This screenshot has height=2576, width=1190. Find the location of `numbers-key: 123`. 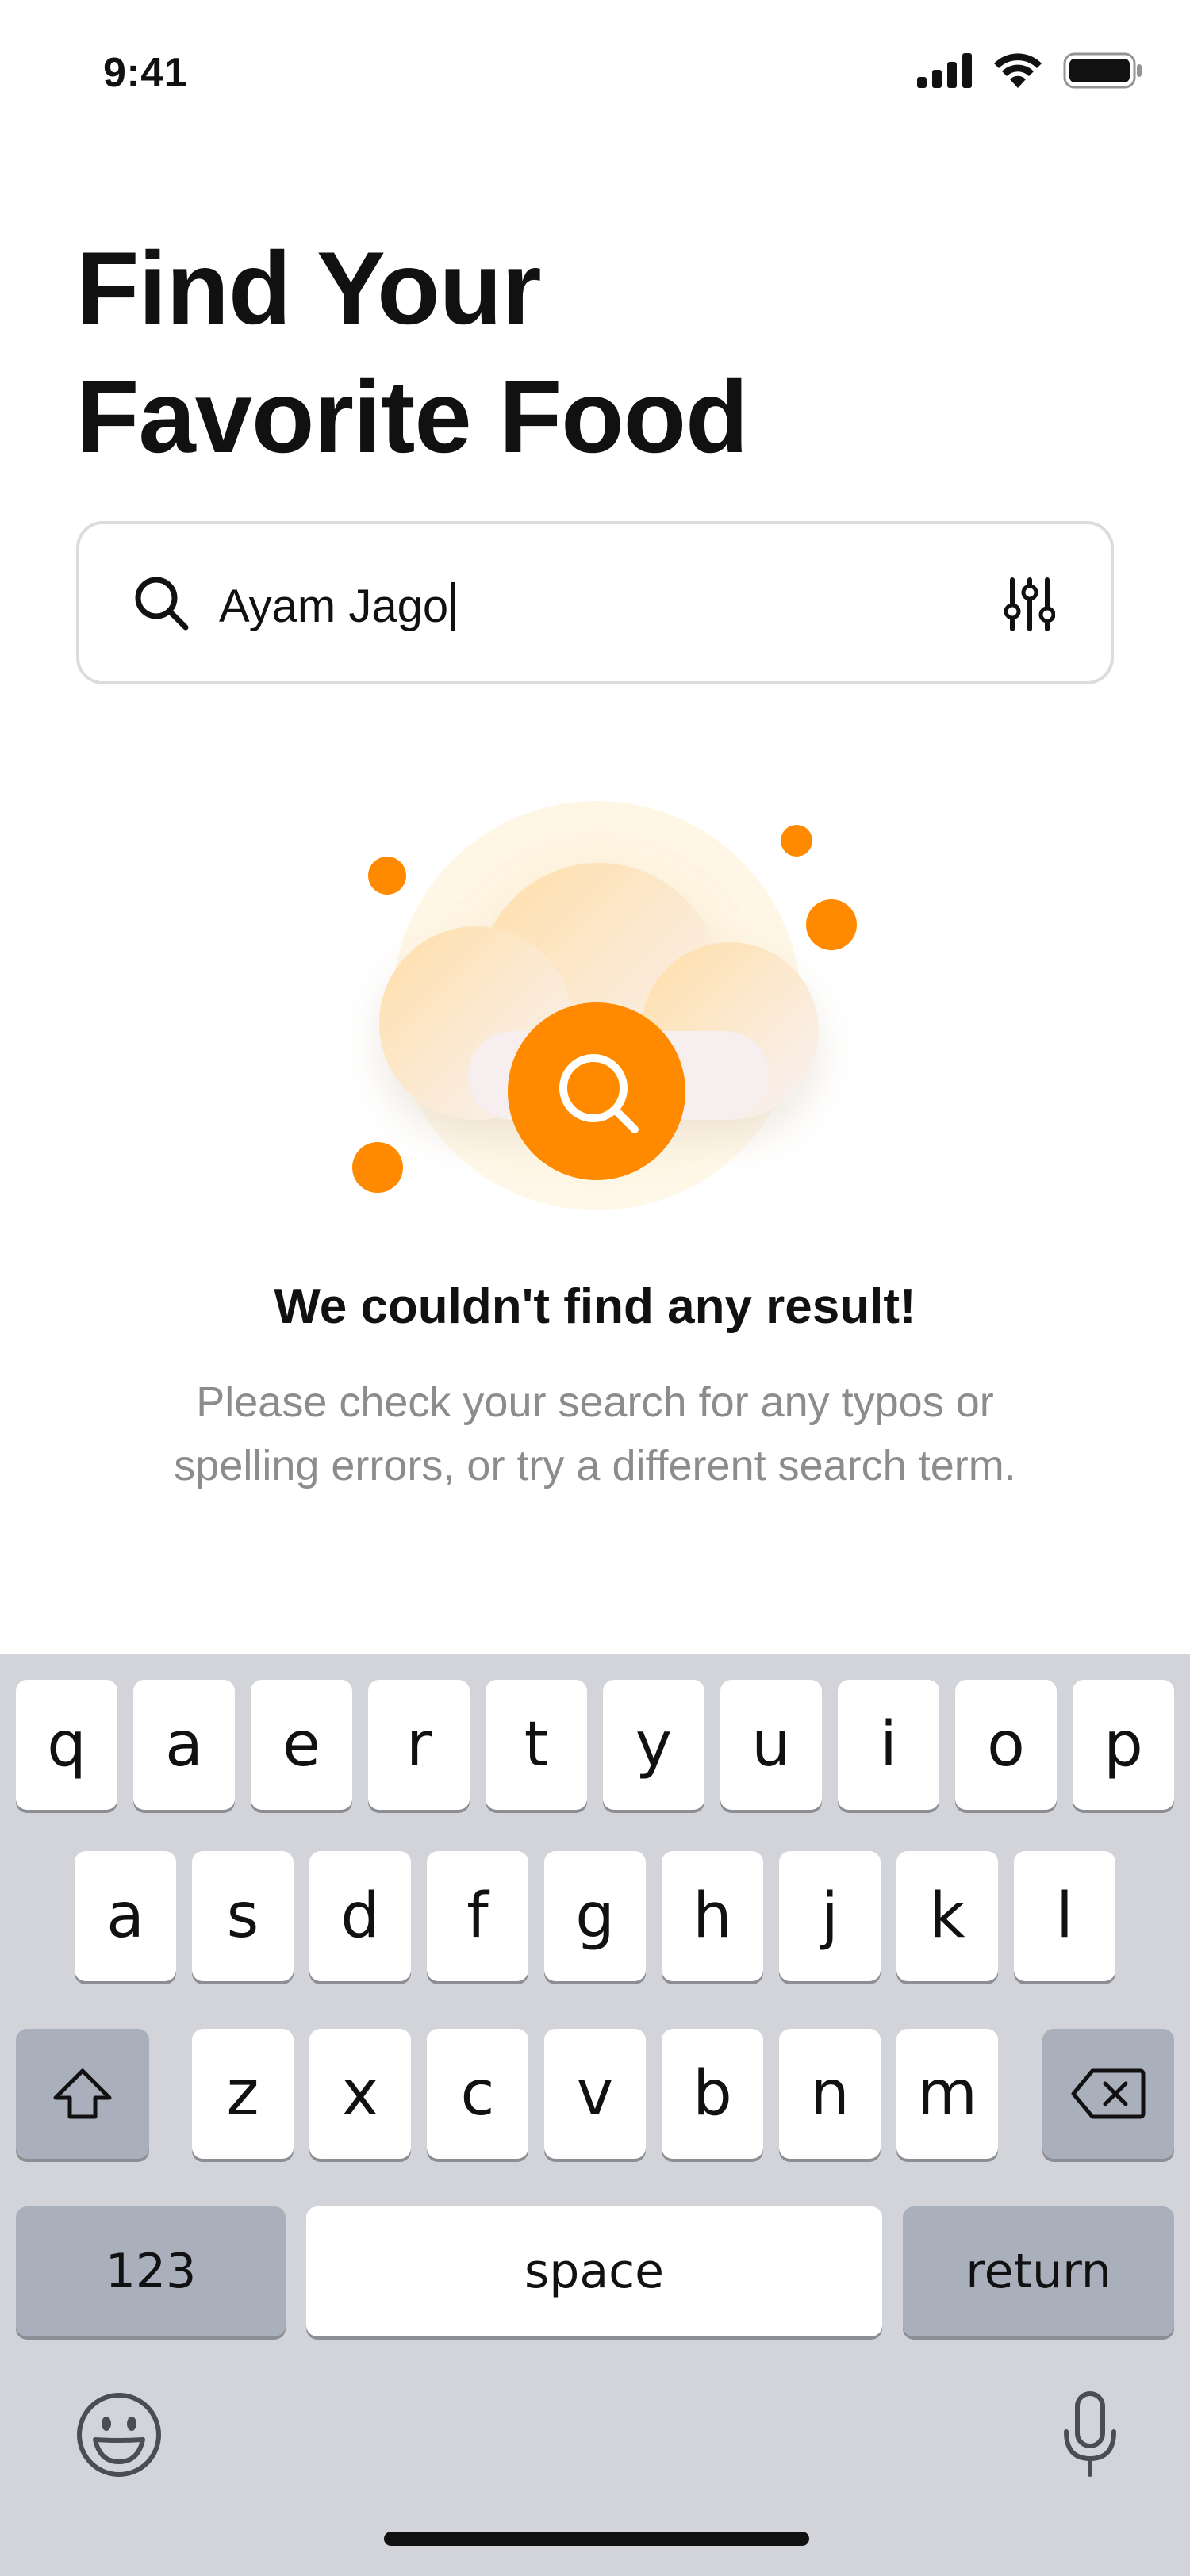

numbers-key: 123 is located at coordinates (151, 2271).